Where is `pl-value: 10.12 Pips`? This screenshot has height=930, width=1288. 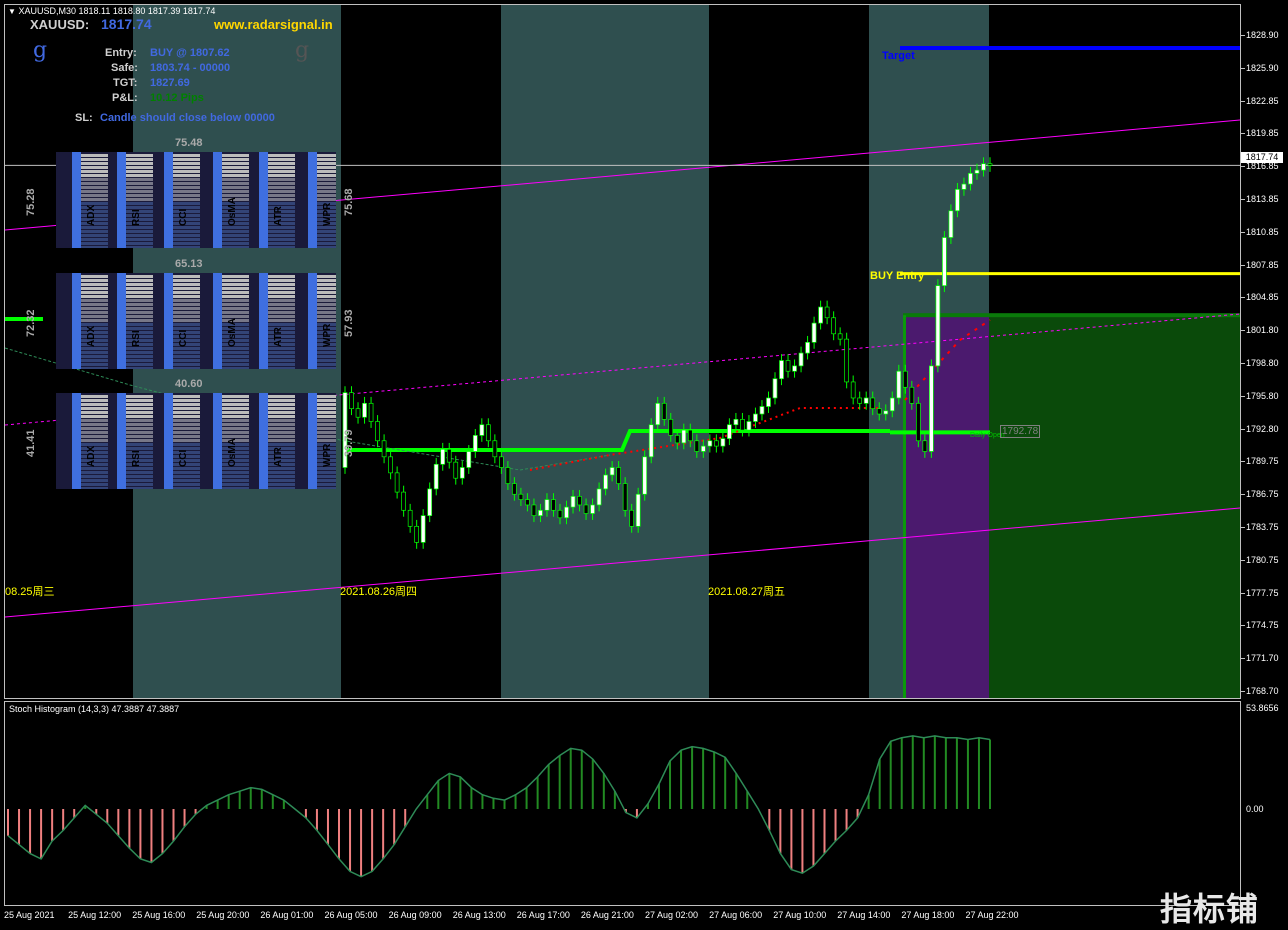 pl-value: 10.12 Pips is located at coordinates (177, 98).